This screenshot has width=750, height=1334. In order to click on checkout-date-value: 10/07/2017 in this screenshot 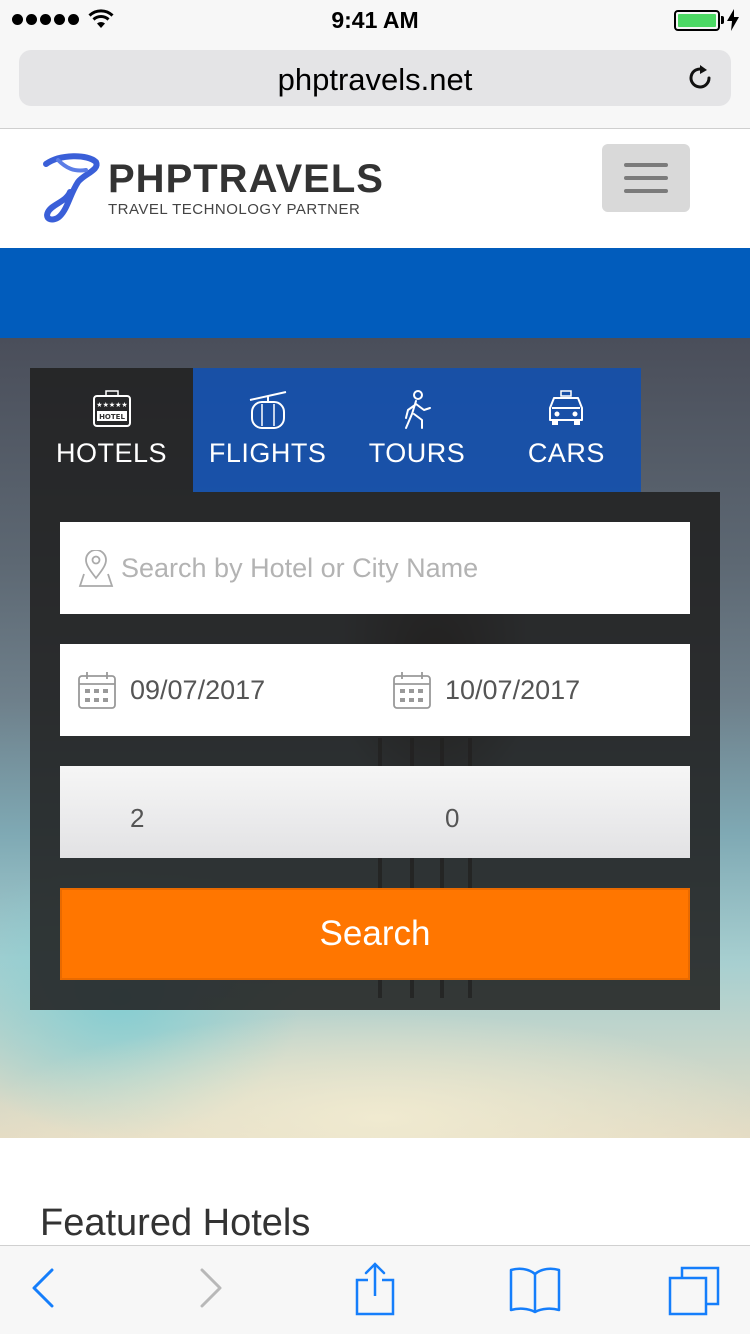, I will do `click(513, 689)`.